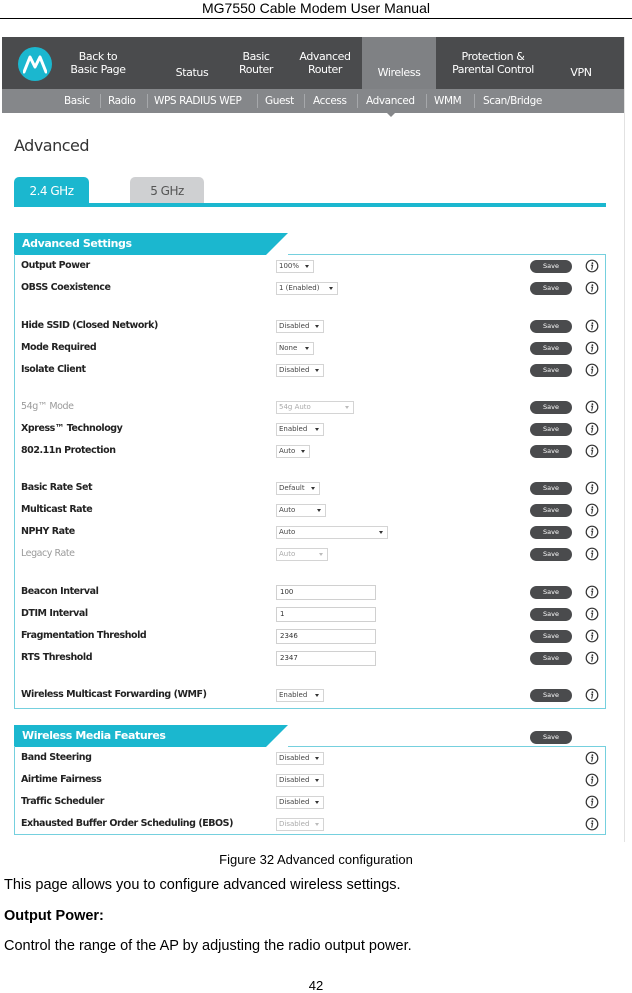 This screenshot has width=632, height=993. Describe the element at coordinates (57, 487) in the screenshot. I see `setting-label: Basic Rate Set` at that location.